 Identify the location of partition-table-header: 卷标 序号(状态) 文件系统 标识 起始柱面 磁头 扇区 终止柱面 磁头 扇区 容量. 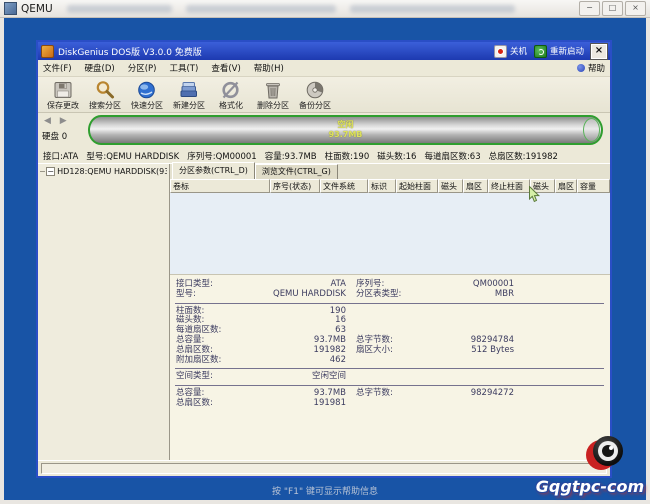
(390, 186).